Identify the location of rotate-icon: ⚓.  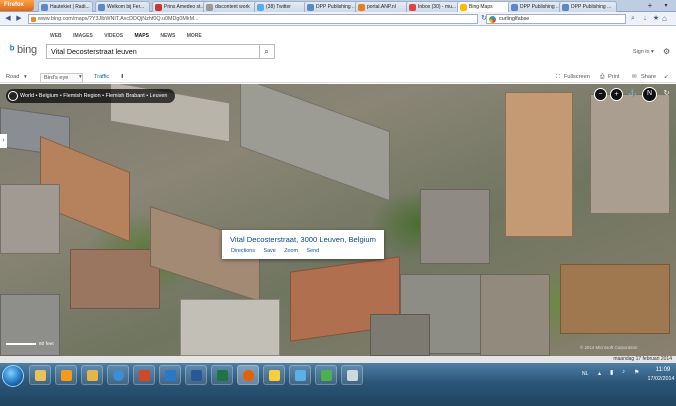
(632, 94).